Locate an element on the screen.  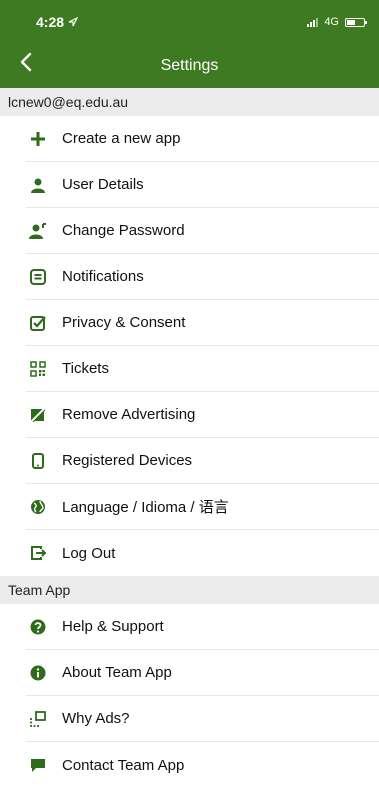
list-item-label: Tickets is located at coordinates (85, 368).